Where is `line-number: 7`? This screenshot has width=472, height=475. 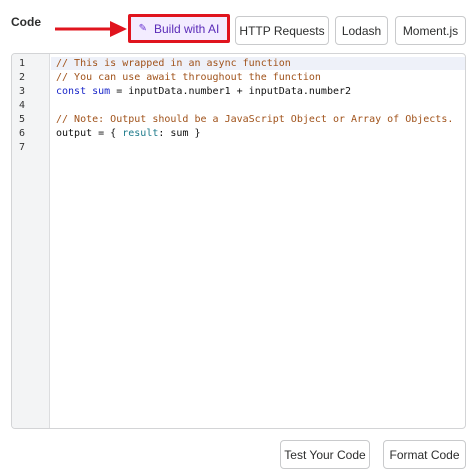 line-number: 7 is located at coordinates (22, 147).